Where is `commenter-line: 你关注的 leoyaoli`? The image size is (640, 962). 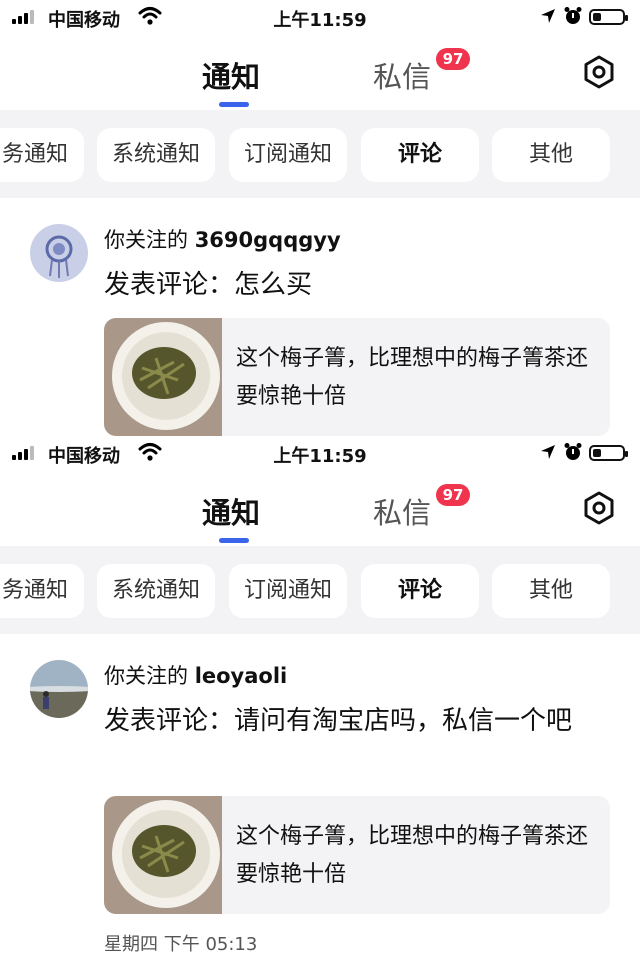
commenter-line: 你关注的 leoyaoli is located at coordinates (195, 675).